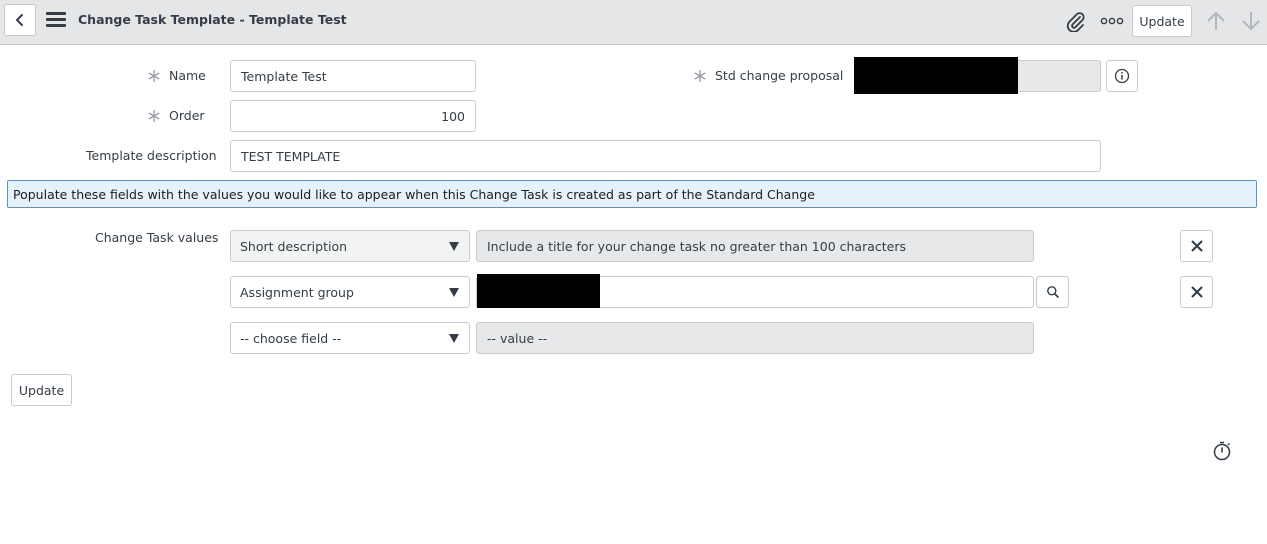  Describe the element at coordinates (151, 155) in the screenshot. I see `template-description-label: Template description` at that location.